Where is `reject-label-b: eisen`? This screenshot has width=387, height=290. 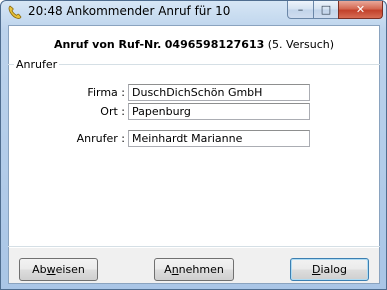 reject-label-b: eisen is located at coordinates (70, 269).